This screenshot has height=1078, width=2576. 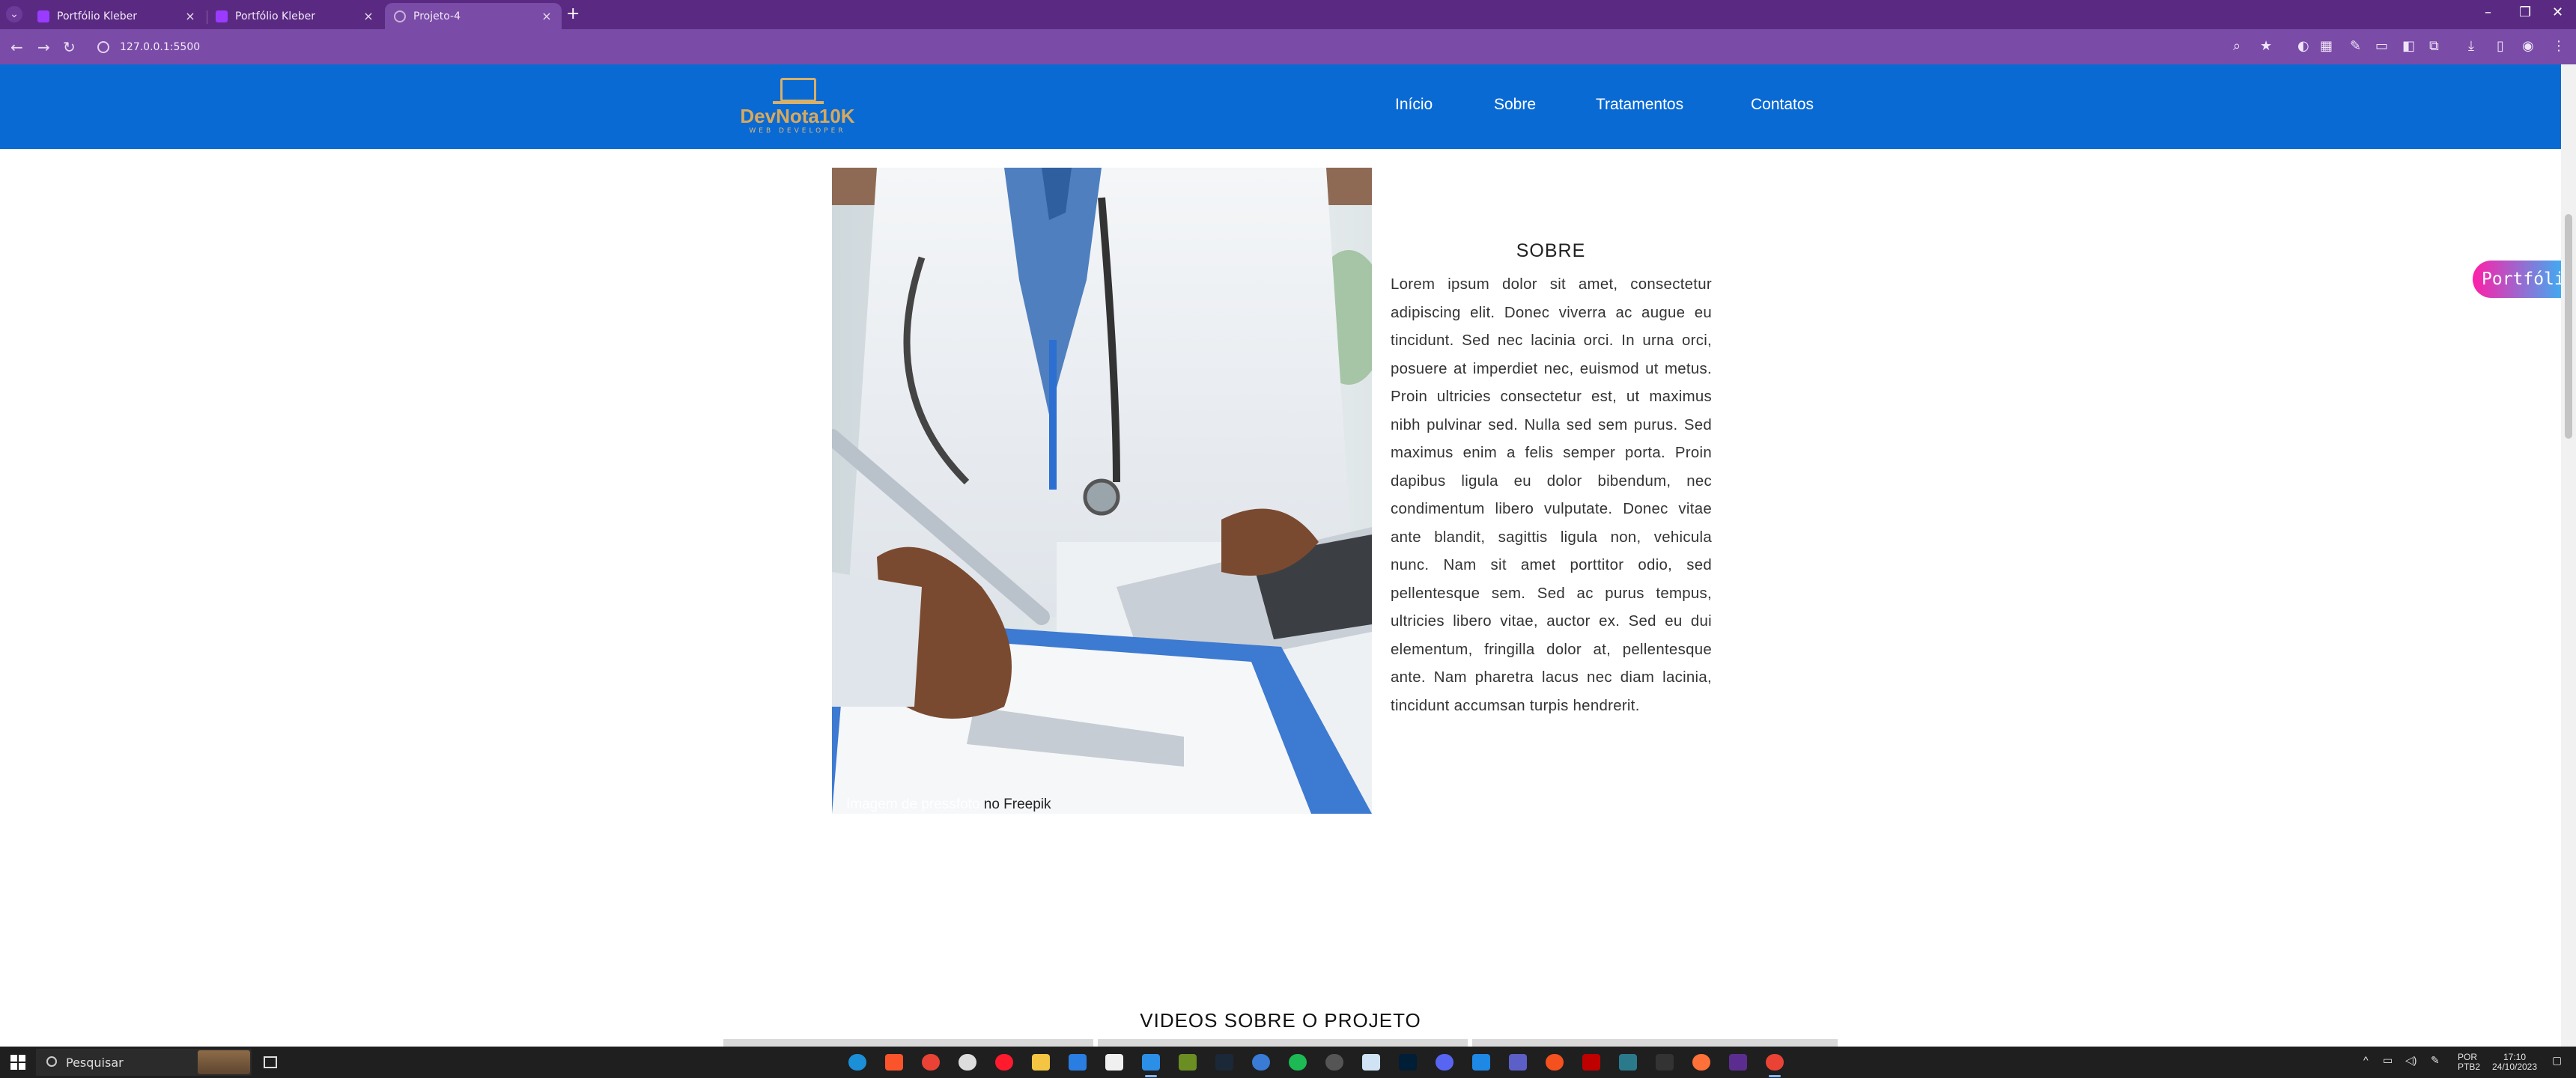 I want to click on spotify-icon, so click(x=1298, y=1062).